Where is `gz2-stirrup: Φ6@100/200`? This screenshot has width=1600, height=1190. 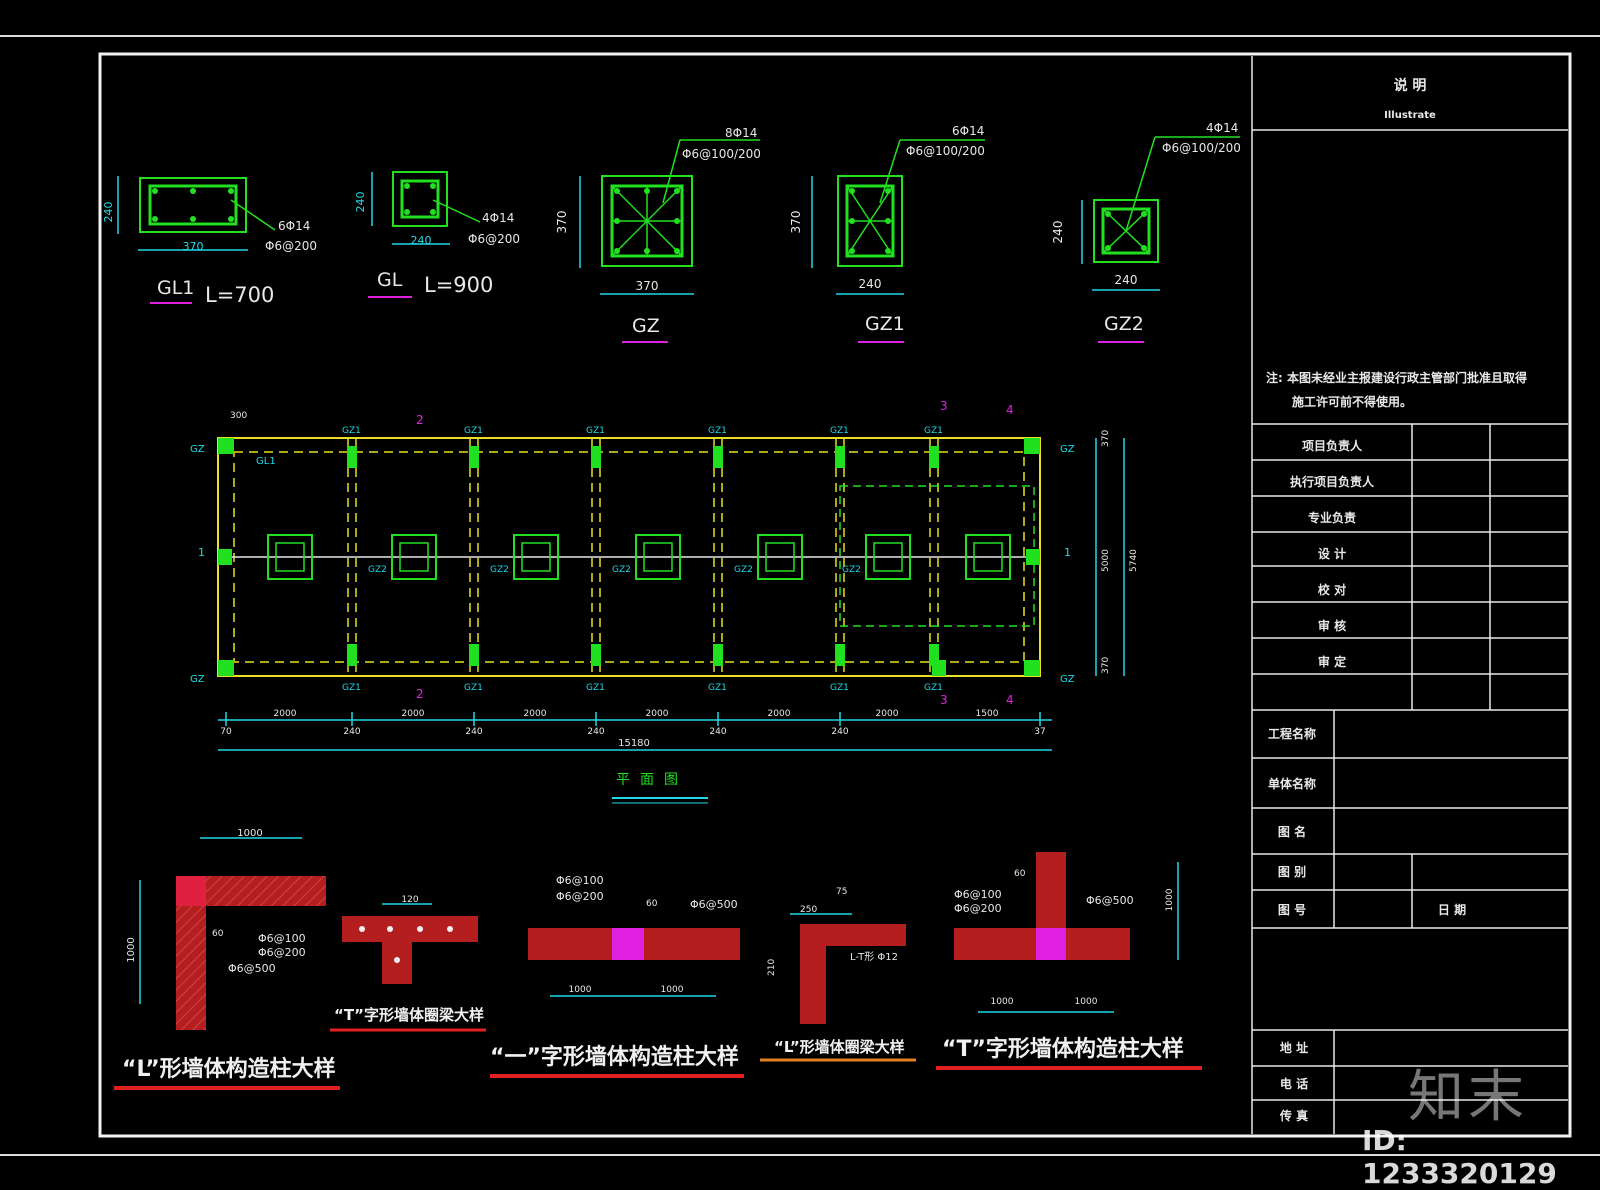 gz2-stirrup: Φ6@100/200 is located at coordinates (1201, 148).